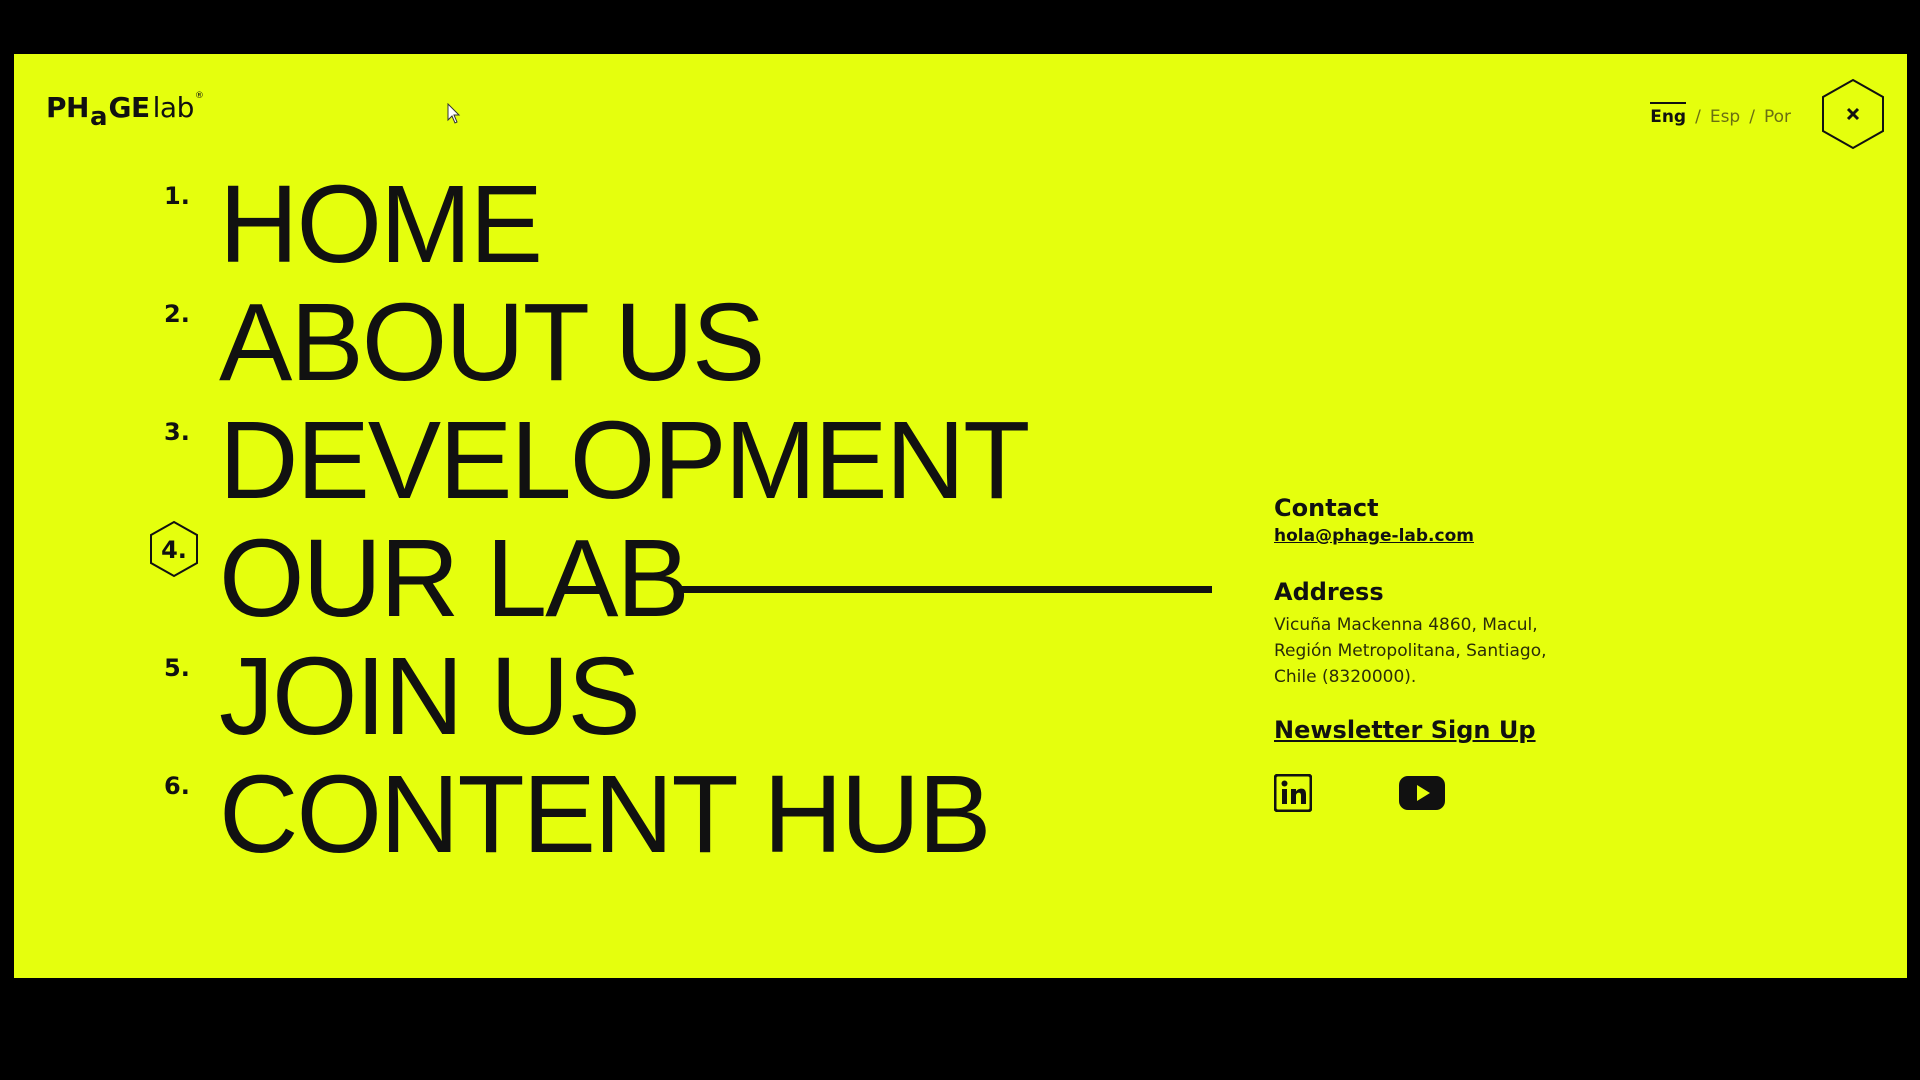  Describe the element at coordinates (1454, 536) in the screenshot. I see `contact-email-link: hola@phage-lab.com` at that location.